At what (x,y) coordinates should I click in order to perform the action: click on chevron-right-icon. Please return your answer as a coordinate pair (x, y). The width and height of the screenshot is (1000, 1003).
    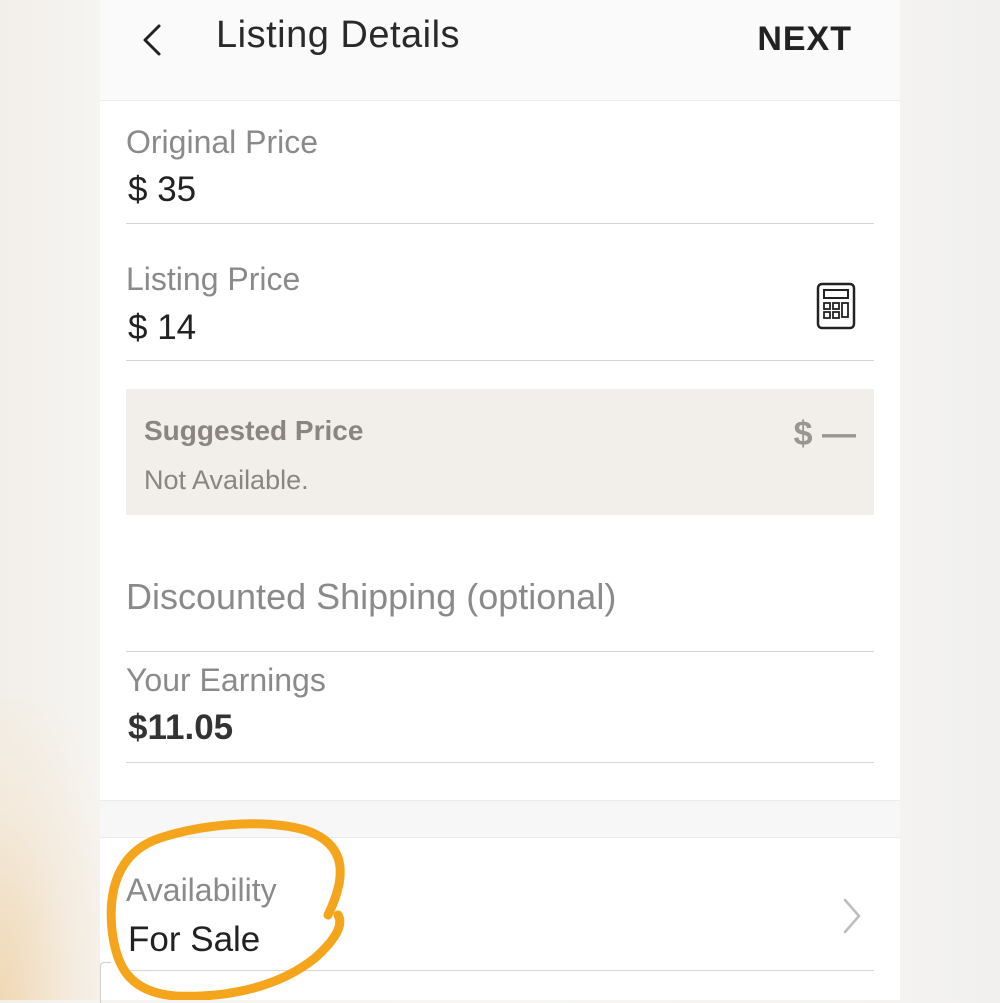
    Looking at the image, I should click on (852, 916).